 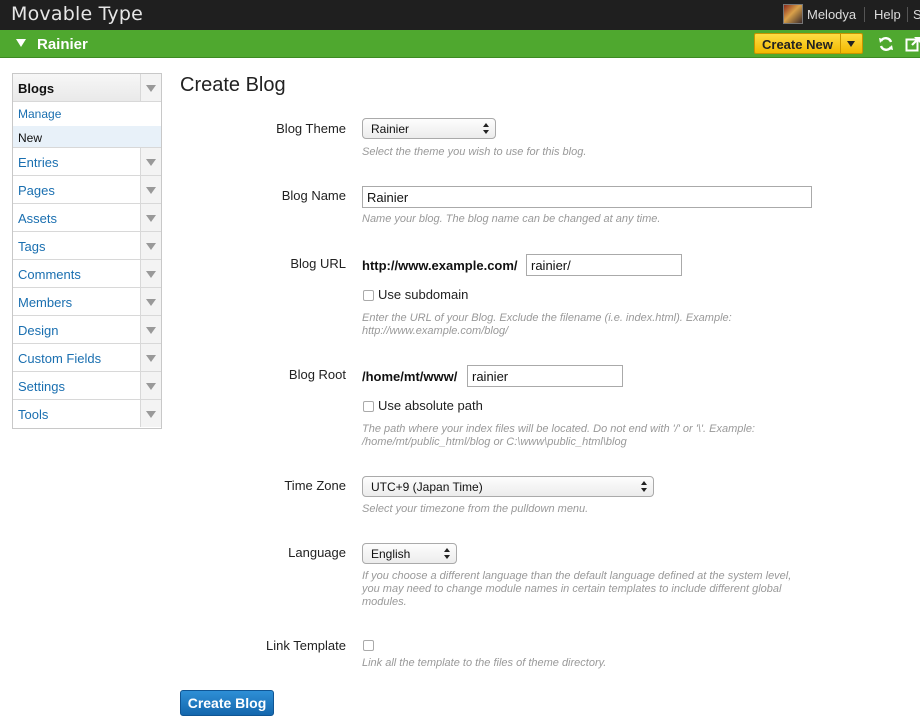 What do you see at coordinates (62, 44) in the screenshot?
I see `blog-name: Rainier` at bounding box center [62, 44].